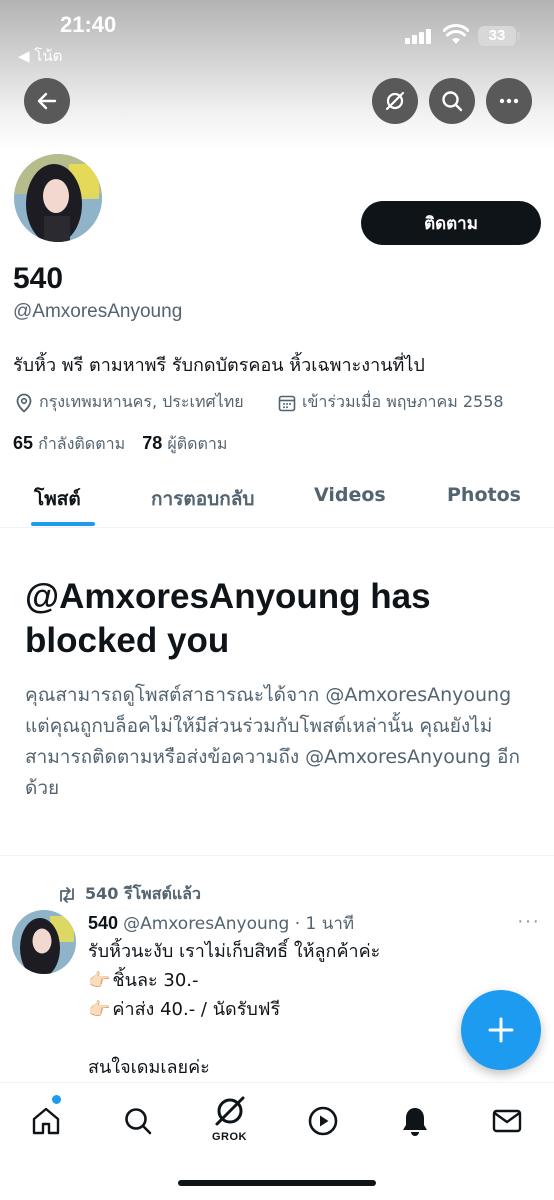  I want to click on status-bar: 21:40 ◀ โน้ต 33, so click(277, 35).